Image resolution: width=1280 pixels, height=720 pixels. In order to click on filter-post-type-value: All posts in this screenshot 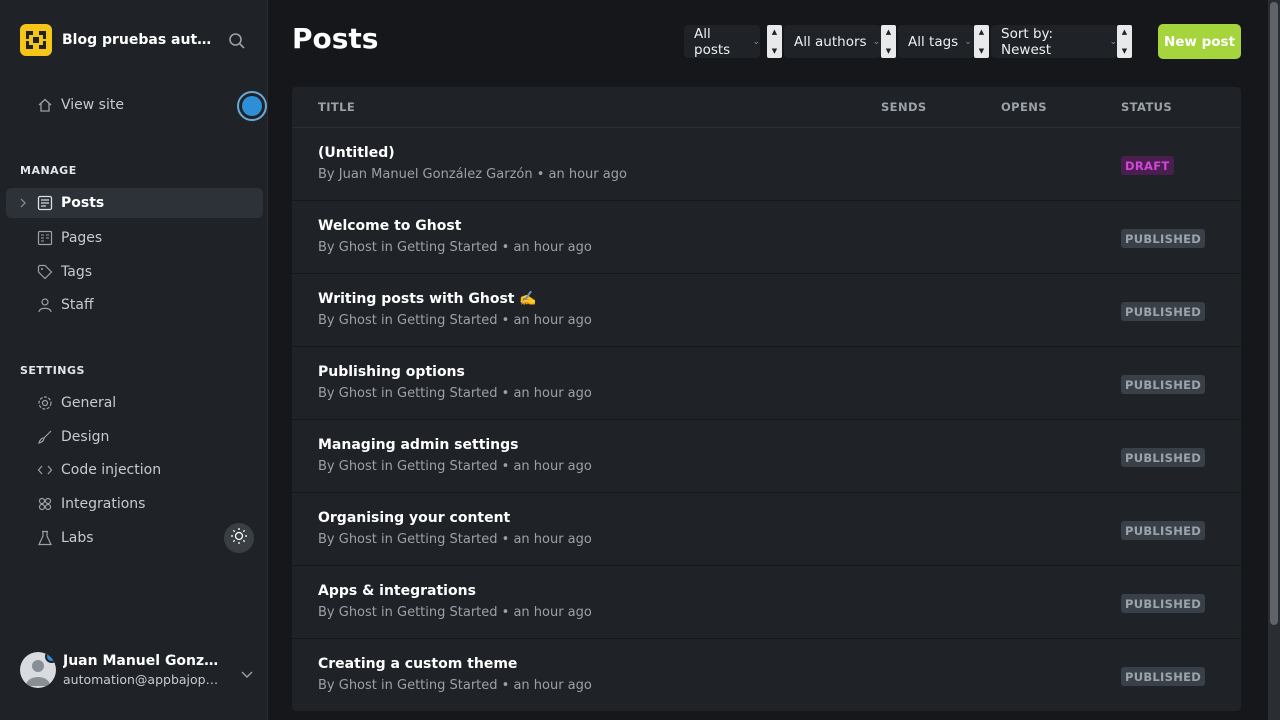, I will do `click(712, 41)`.